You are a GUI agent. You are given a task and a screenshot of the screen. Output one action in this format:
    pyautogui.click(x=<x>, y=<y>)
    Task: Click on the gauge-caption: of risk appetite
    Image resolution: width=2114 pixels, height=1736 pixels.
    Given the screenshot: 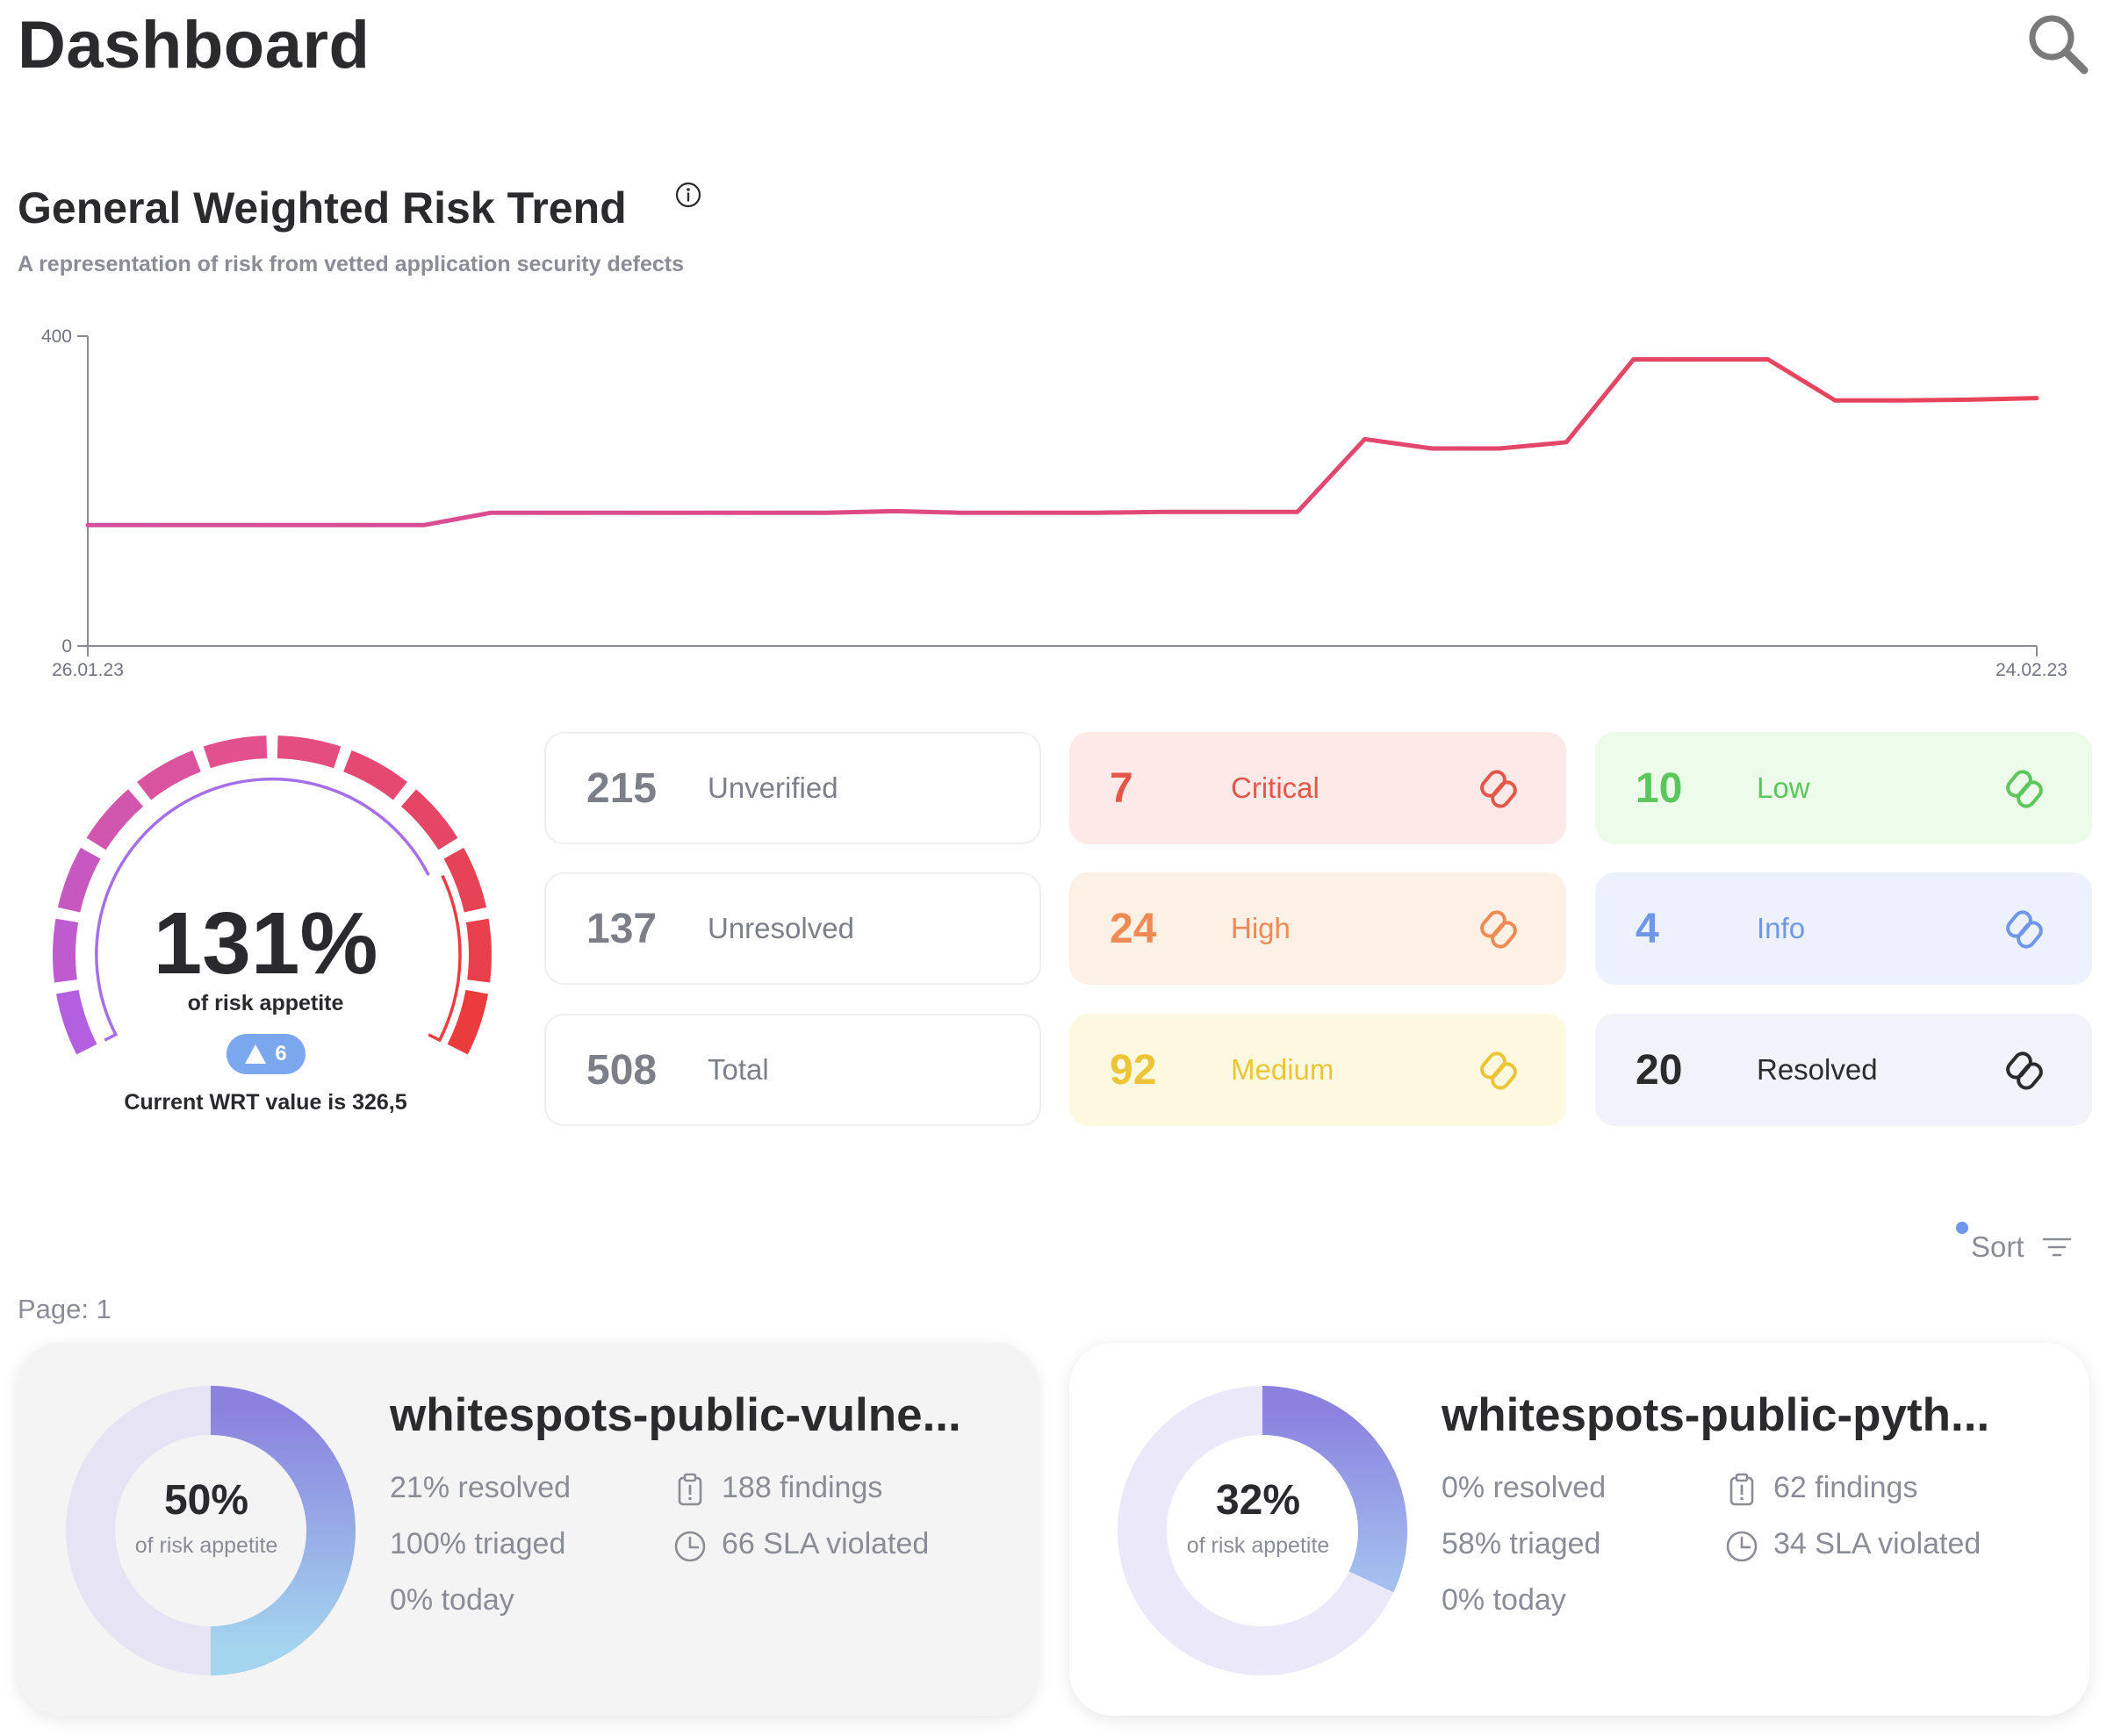 What is the action you would take?
    pyautogui.click(x=265, y=1003)
    